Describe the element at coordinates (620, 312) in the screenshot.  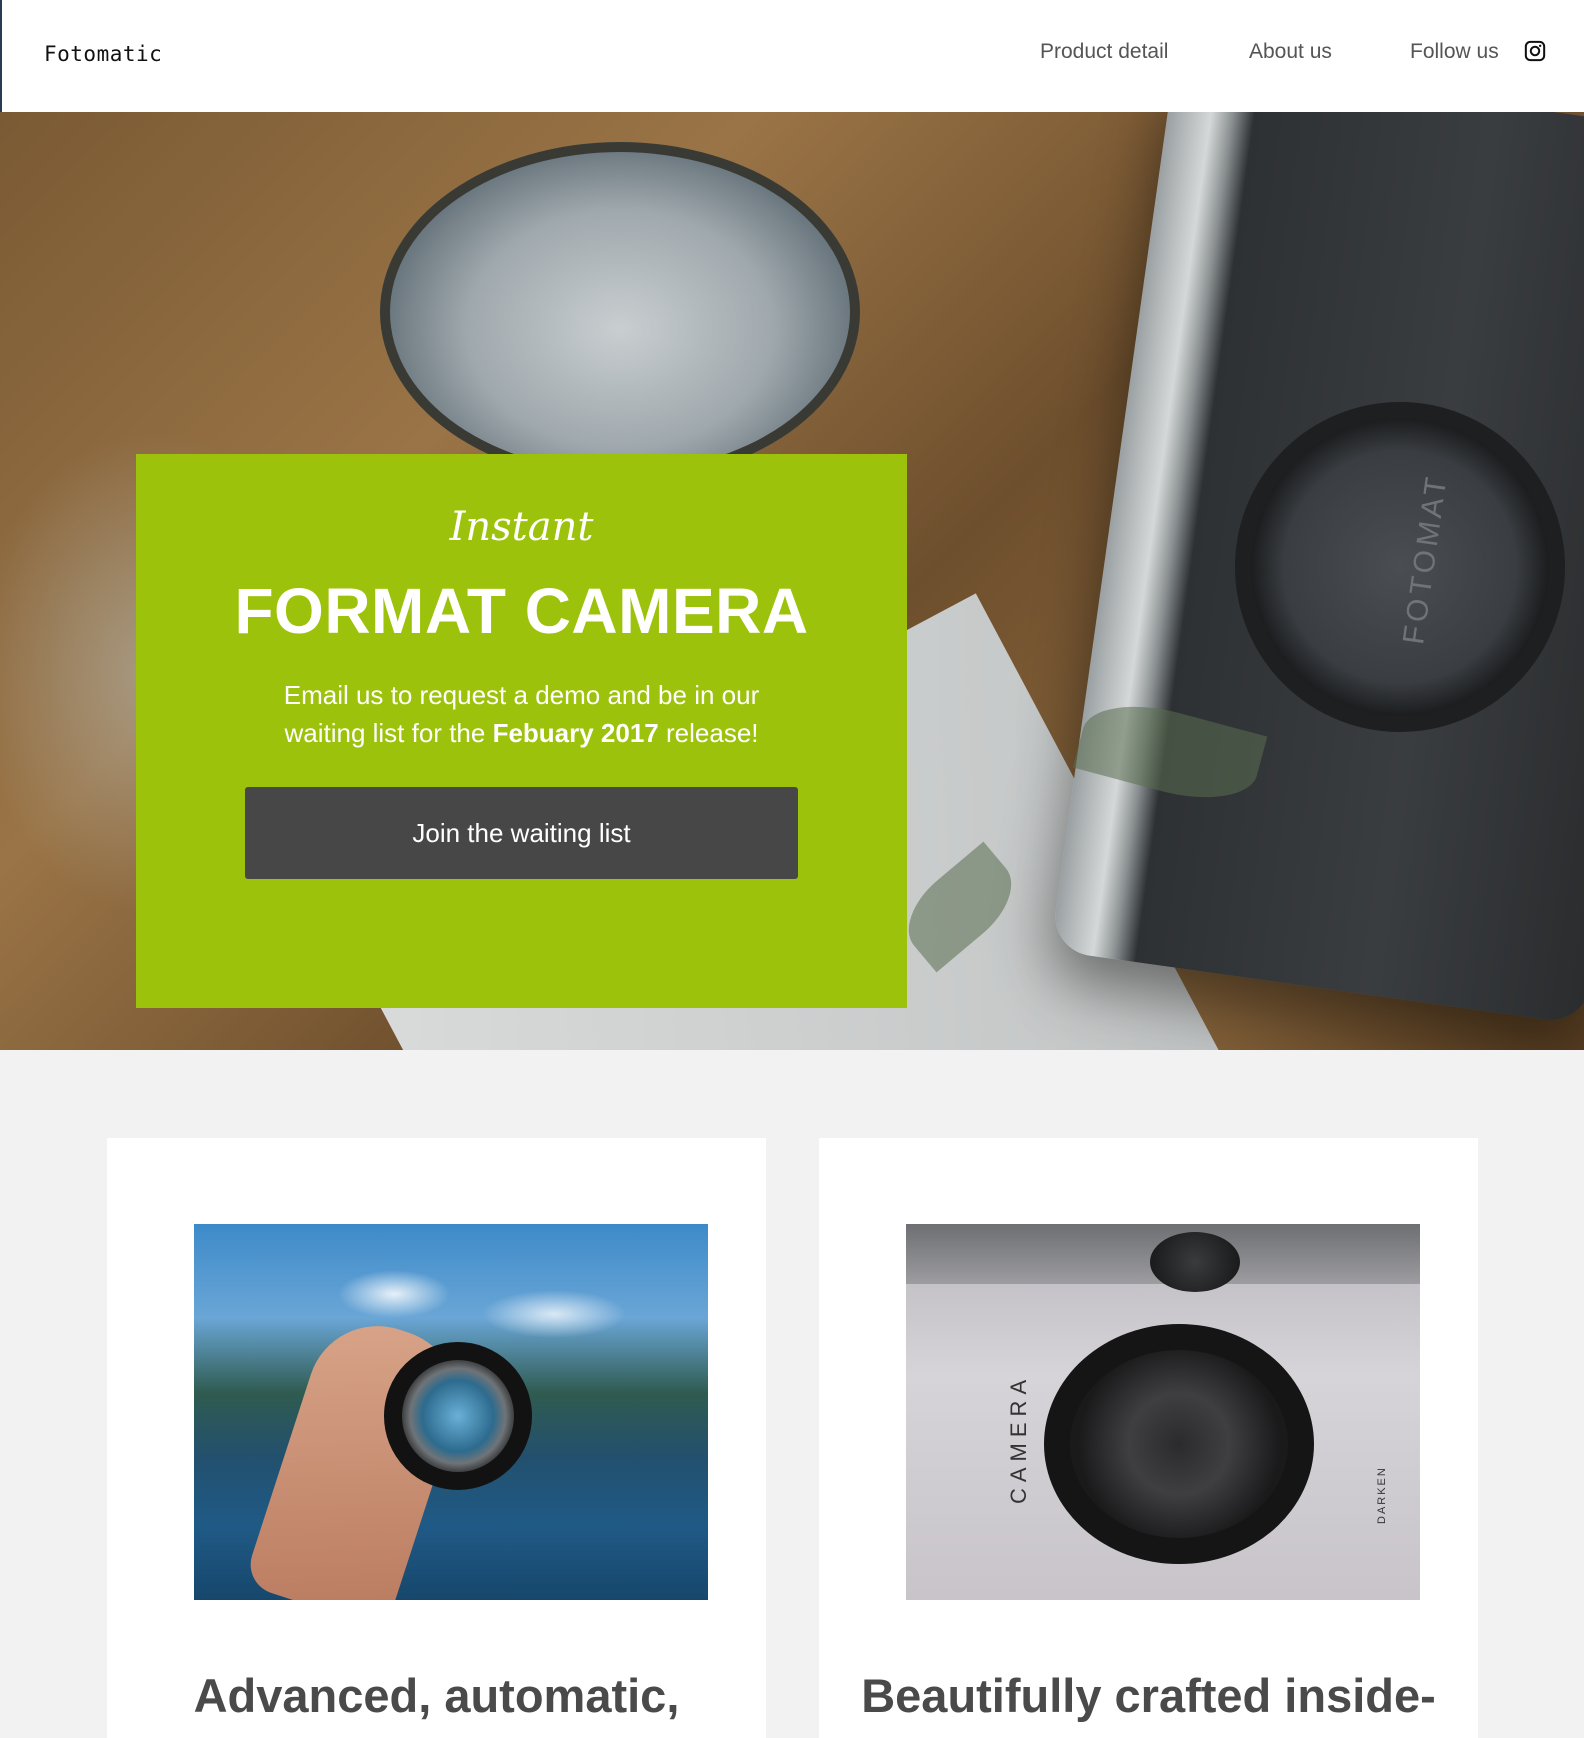
I see `hero-bowl-decoration` at that location.